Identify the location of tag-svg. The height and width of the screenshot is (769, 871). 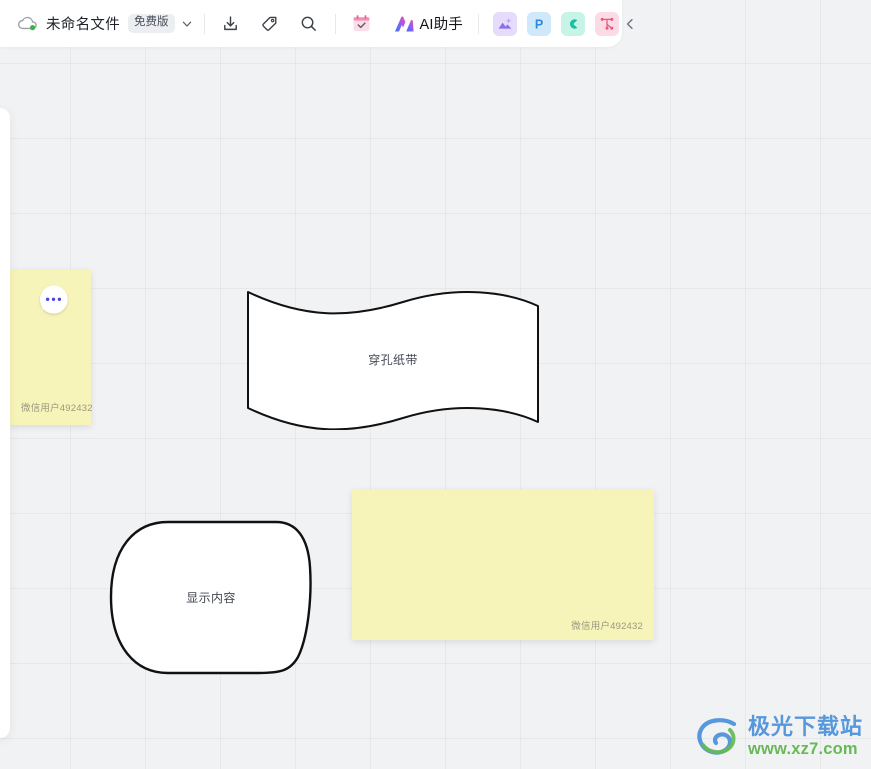
(269, 23).